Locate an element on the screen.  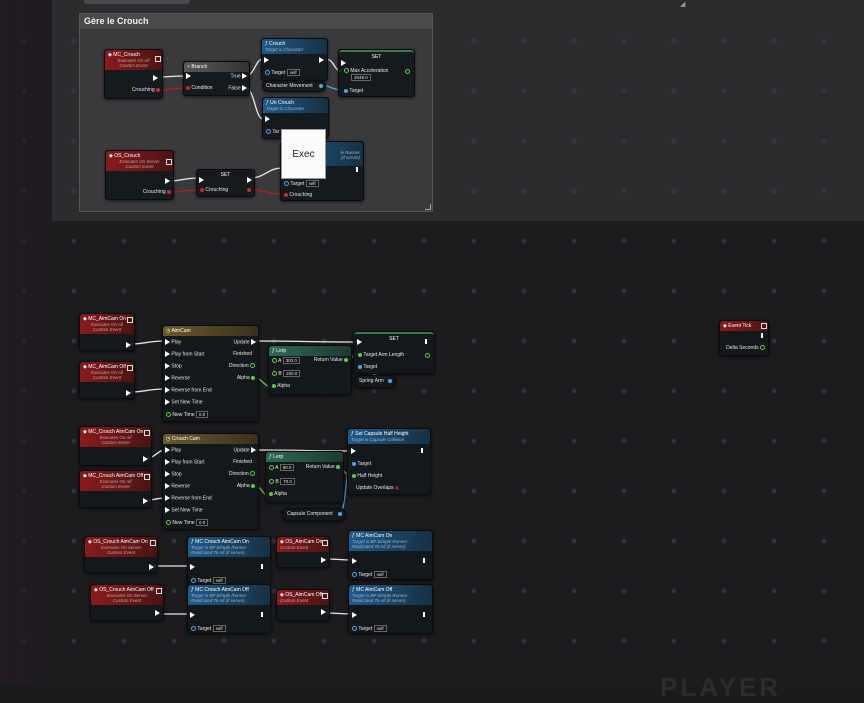
node-crouch-function: ƒ Crouch Target is Character Target self is located at coordinates (294, 59).